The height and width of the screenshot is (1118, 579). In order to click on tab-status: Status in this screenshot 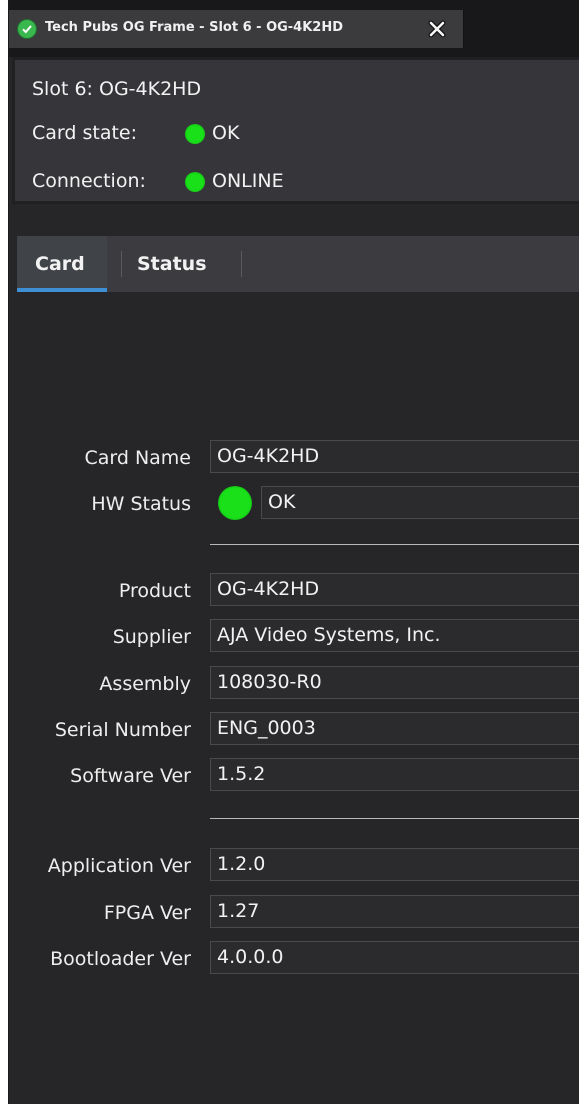, I will do `click(182, 264)`.